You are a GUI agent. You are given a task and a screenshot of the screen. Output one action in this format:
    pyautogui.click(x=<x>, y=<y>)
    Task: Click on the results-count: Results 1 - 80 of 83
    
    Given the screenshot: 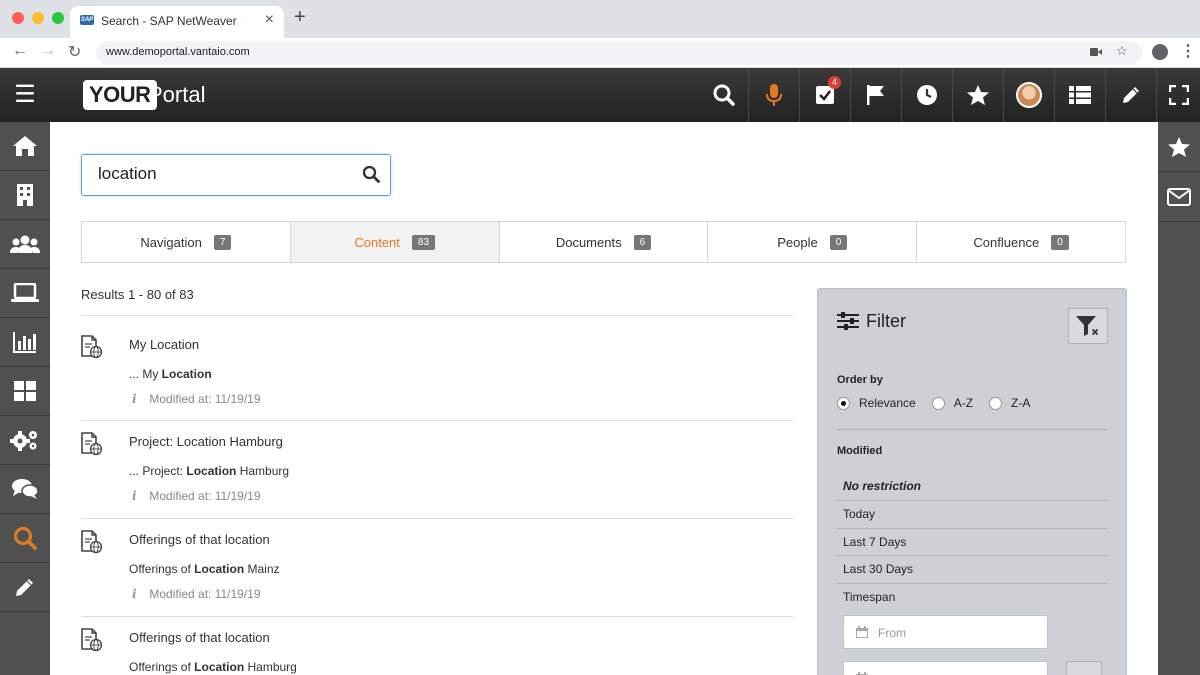 What is the action you would take?
    pyautogui.click(x=137, y=294)
    